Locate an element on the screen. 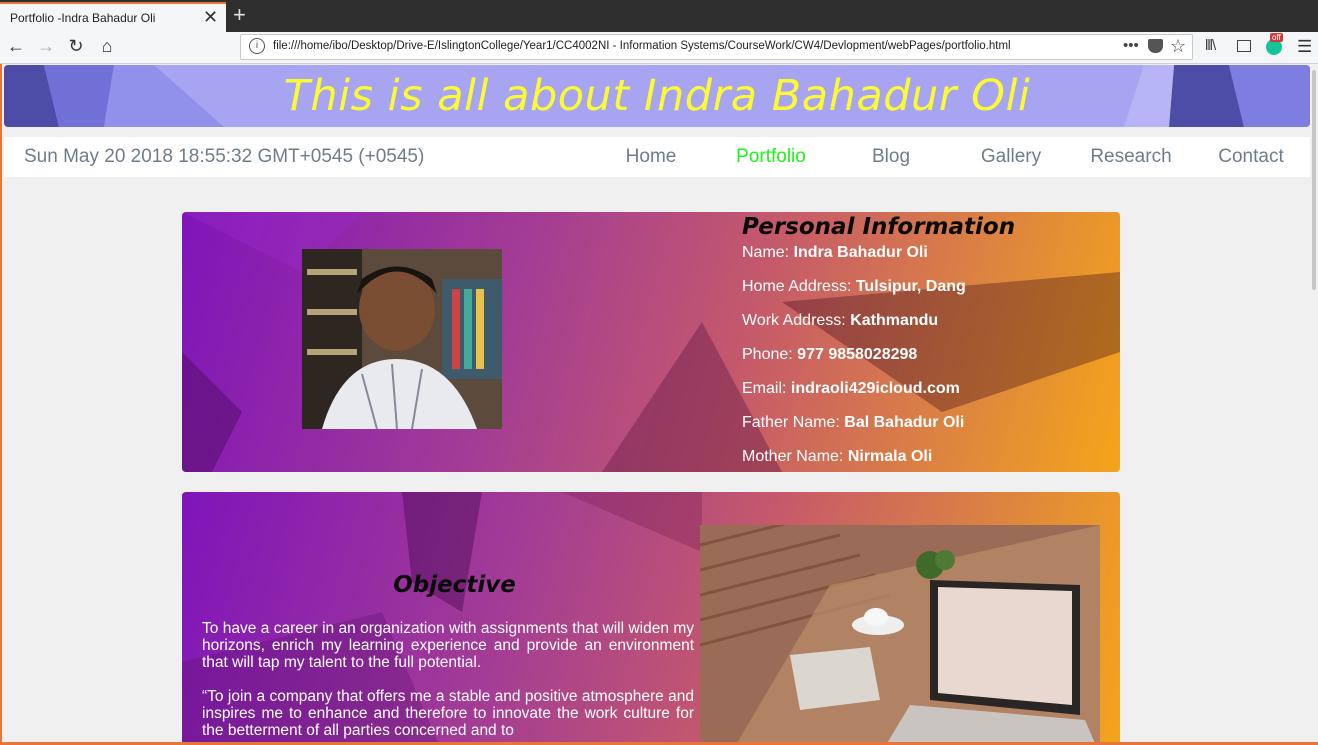  personal-info-title: Personal Information is located at coordinates (879, 227).